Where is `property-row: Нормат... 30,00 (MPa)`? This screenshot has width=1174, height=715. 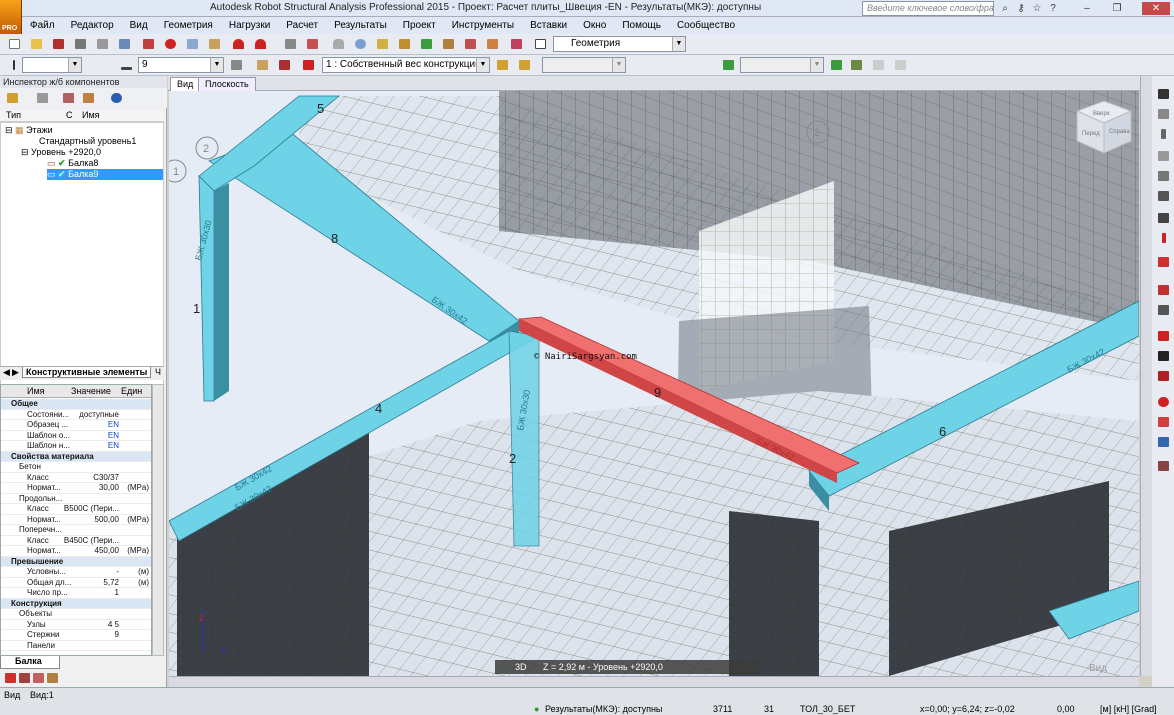
property-row: Нормат... 30,00 (MPa) is located at coordinates (76, 488).